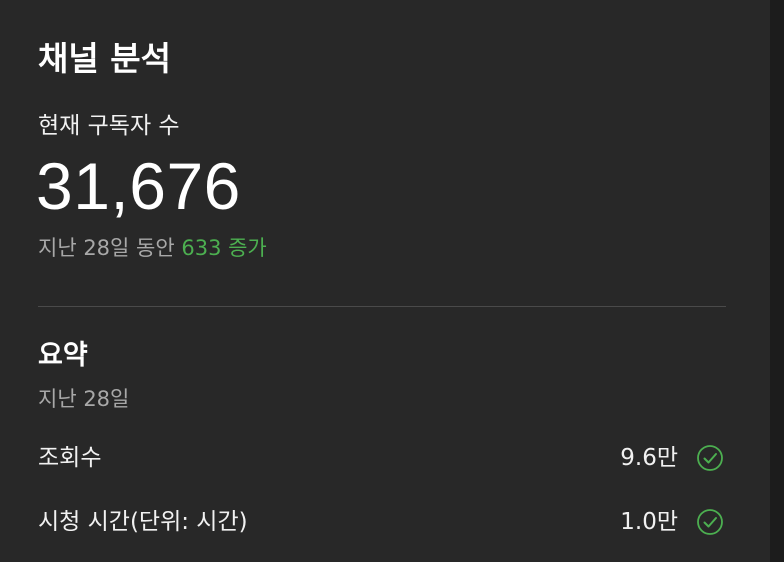 The height and width of the screenshot is (562, 784). Describe the element at coordinates (649, 458) in the screenshot. I see `metric-value: 9.6만` at that location.